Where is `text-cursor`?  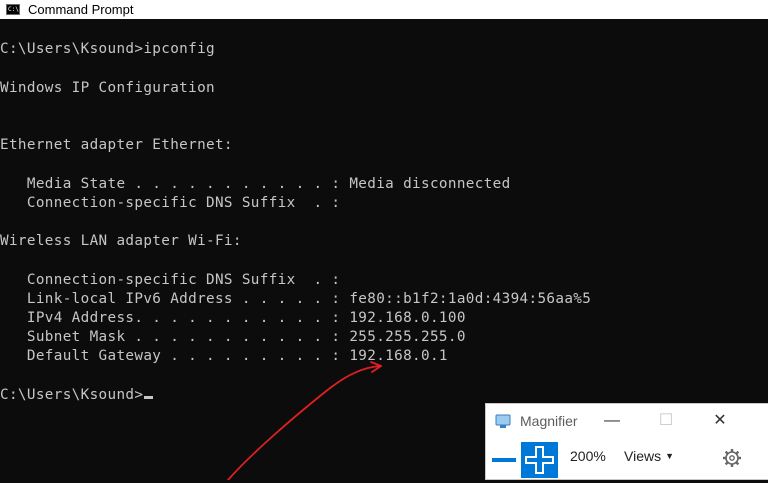 text-cursor is located at coordinates (149, 397).